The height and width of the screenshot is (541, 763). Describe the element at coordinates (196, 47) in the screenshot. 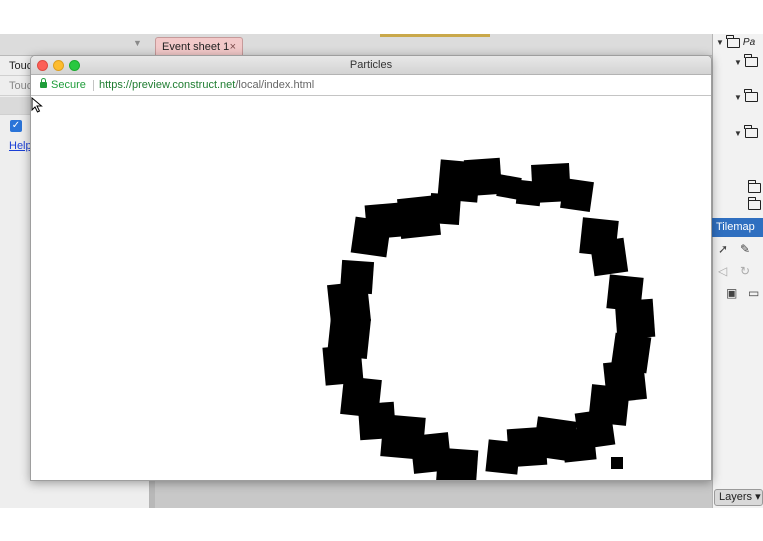

I see `tab-label: Event sheet 1` at that location.